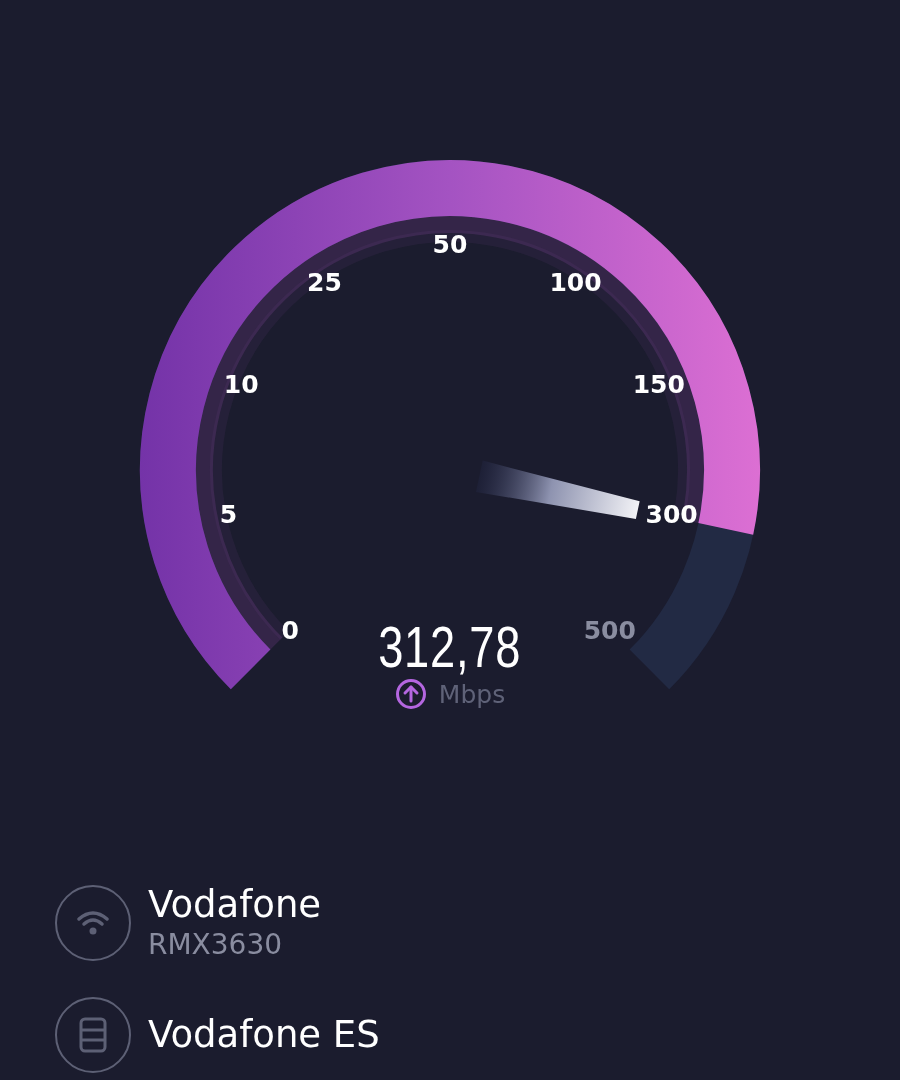  What do you see at coordinates (216, 945) in the screenshot?
I see `connection-detail: RMX3630` at bounding box center [216, 945].